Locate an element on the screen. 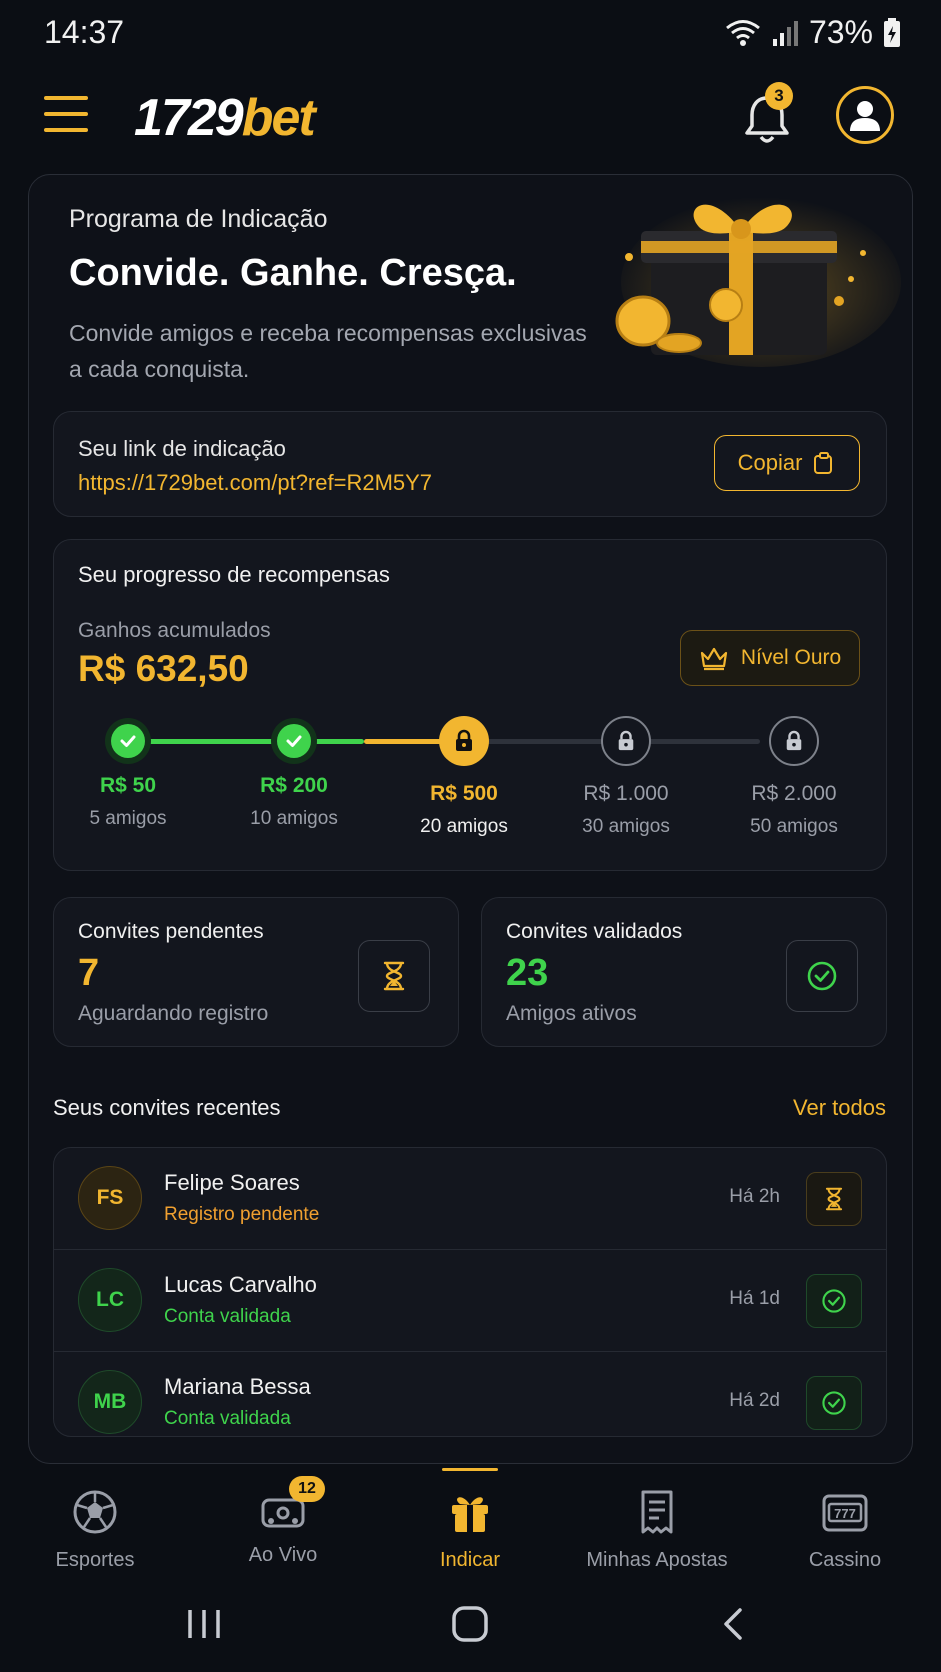  system-nav-bar is located at coordinates (470, 1625).